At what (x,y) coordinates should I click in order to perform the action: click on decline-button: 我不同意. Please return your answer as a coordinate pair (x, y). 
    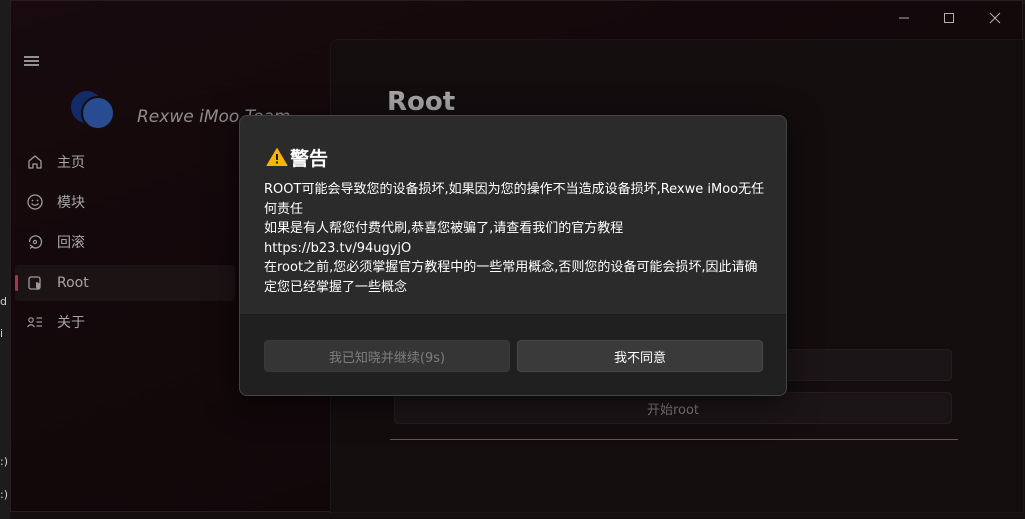
    Looking at the image, I should click on (640, 356).